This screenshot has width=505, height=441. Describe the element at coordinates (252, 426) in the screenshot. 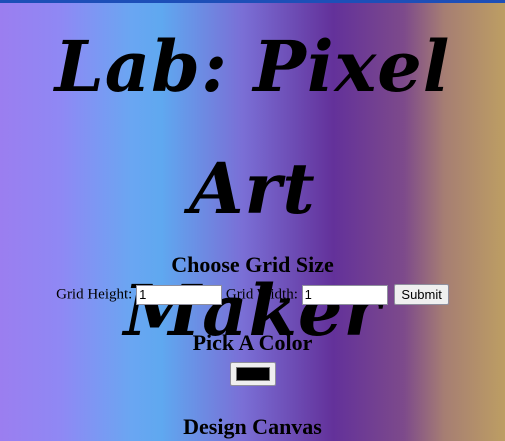

I see `design-canvas-heading: Design Canvas` at that location.